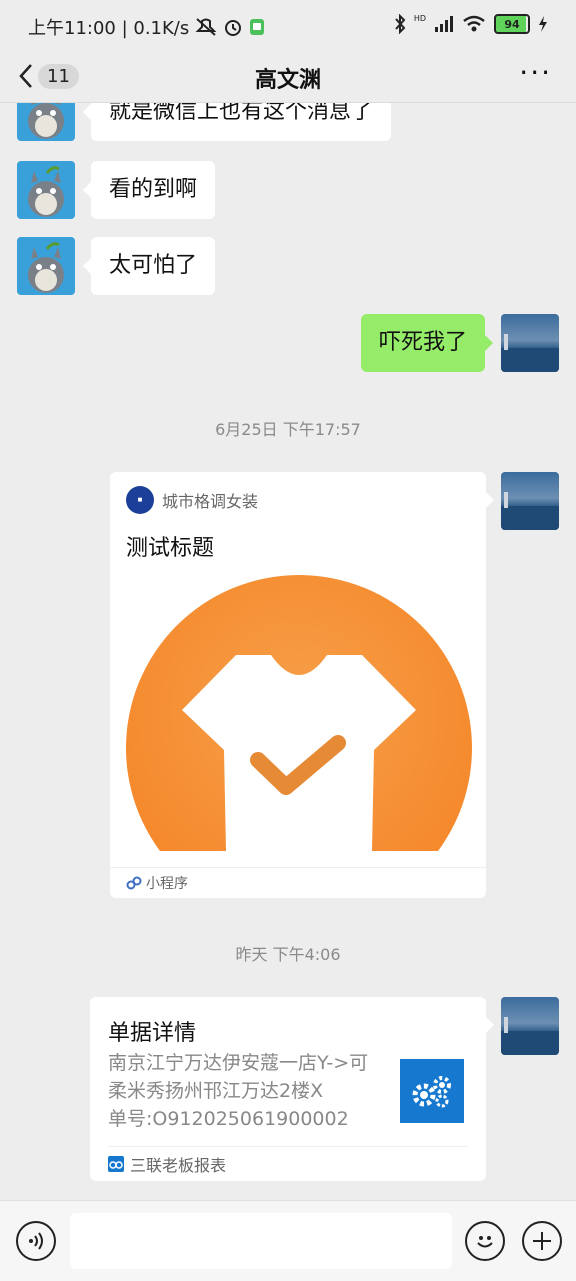 The image size is (576, 1281). What do you see at coordinates (228, 1119) in the screenshot?
I see `report-desc-line: 单号:O912025061900002` at bounding box center [228, 1119].